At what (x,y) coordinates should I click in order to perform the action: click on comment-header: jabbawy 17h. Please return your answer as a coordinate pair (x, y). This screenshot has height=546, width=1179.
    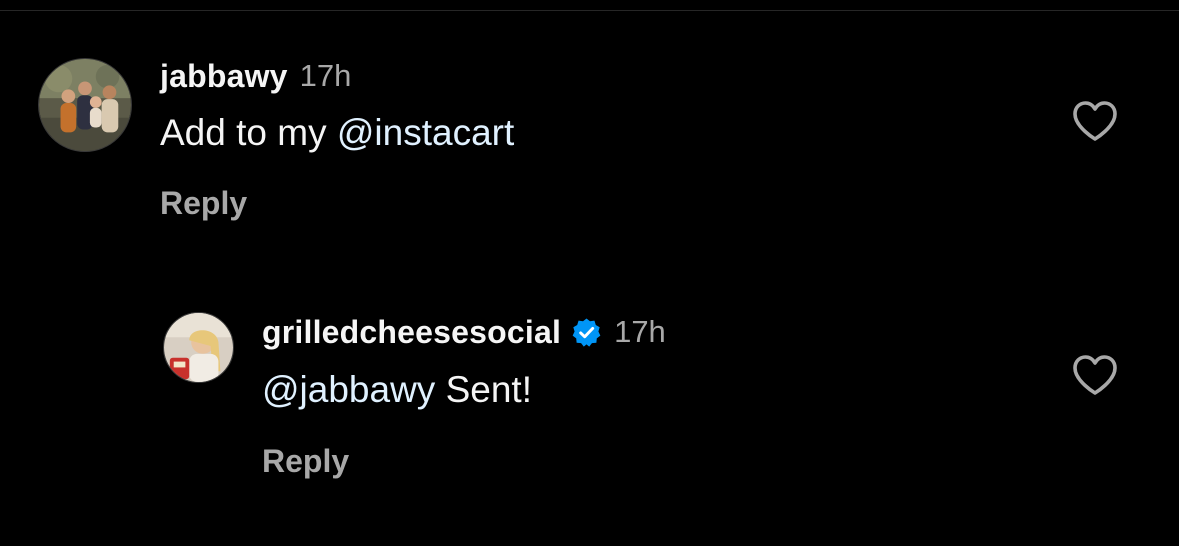
    Looking at the image, I should click on (255, 76).